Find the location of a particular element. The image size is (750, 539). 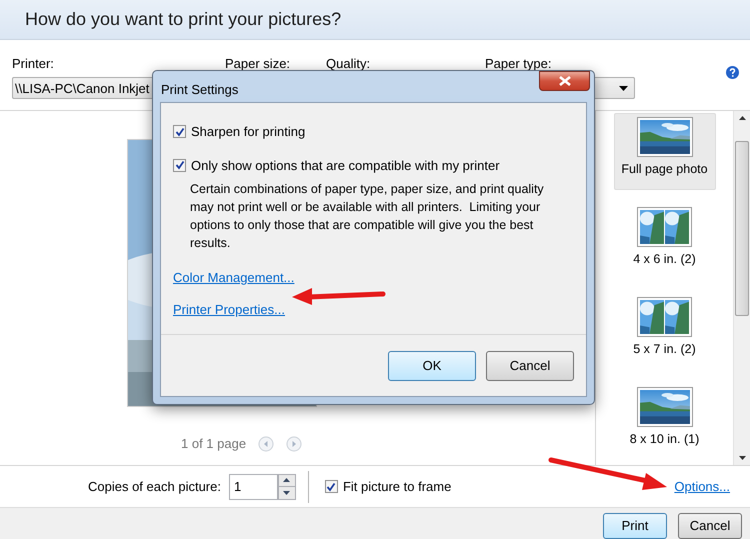

option-label: Only show options that are compatible with my printer is located at coordinates (345, 165).